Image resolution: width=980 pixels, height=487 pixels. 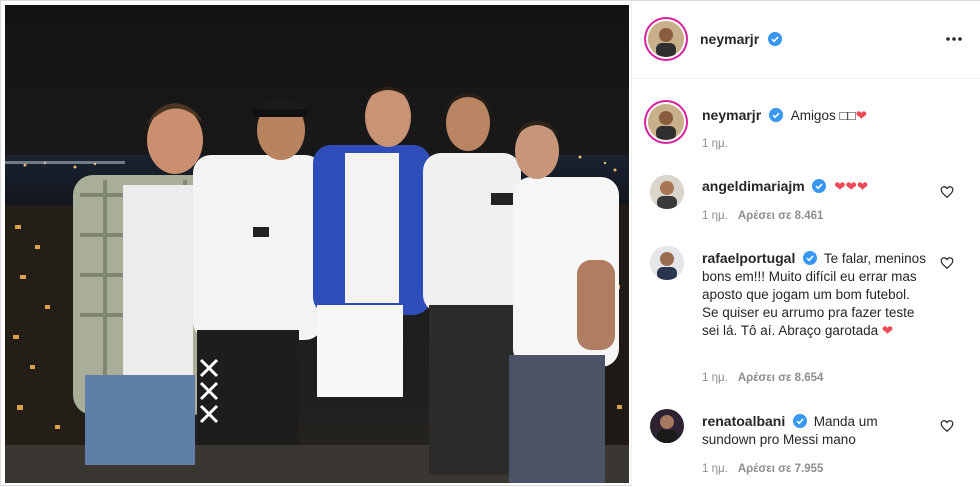 I want to click on comment-username: angeldimariajm, so click(x=753, y=186).